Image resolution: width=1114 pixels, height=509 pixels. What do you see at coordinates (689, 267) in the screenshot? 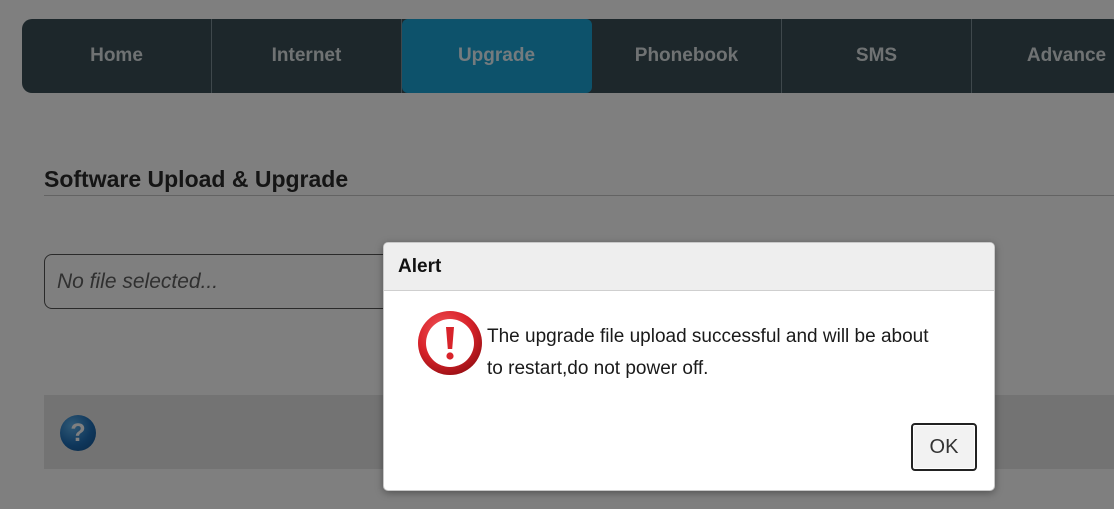
I see `dialog-header: Alert` at bounding box center [689, 267].